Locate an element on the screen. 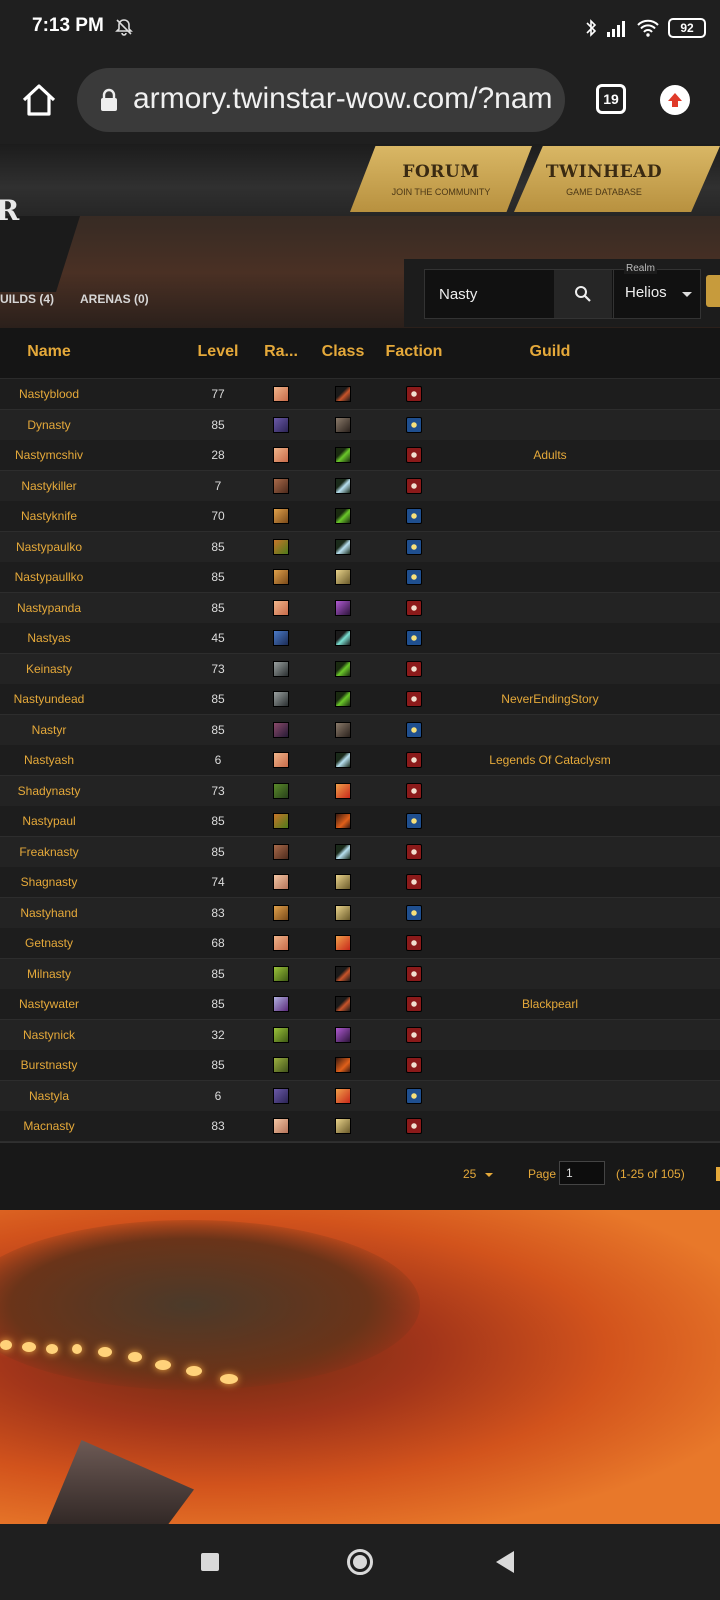  table-row: Nastymcshiv 28 Adults is located at coordinates (360, 455).